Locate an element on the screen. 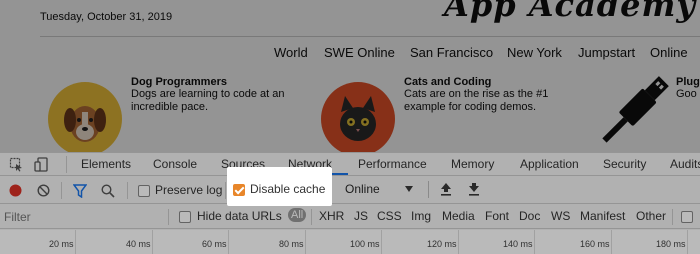  tab-application: Application is located at coordinates (549, 164).